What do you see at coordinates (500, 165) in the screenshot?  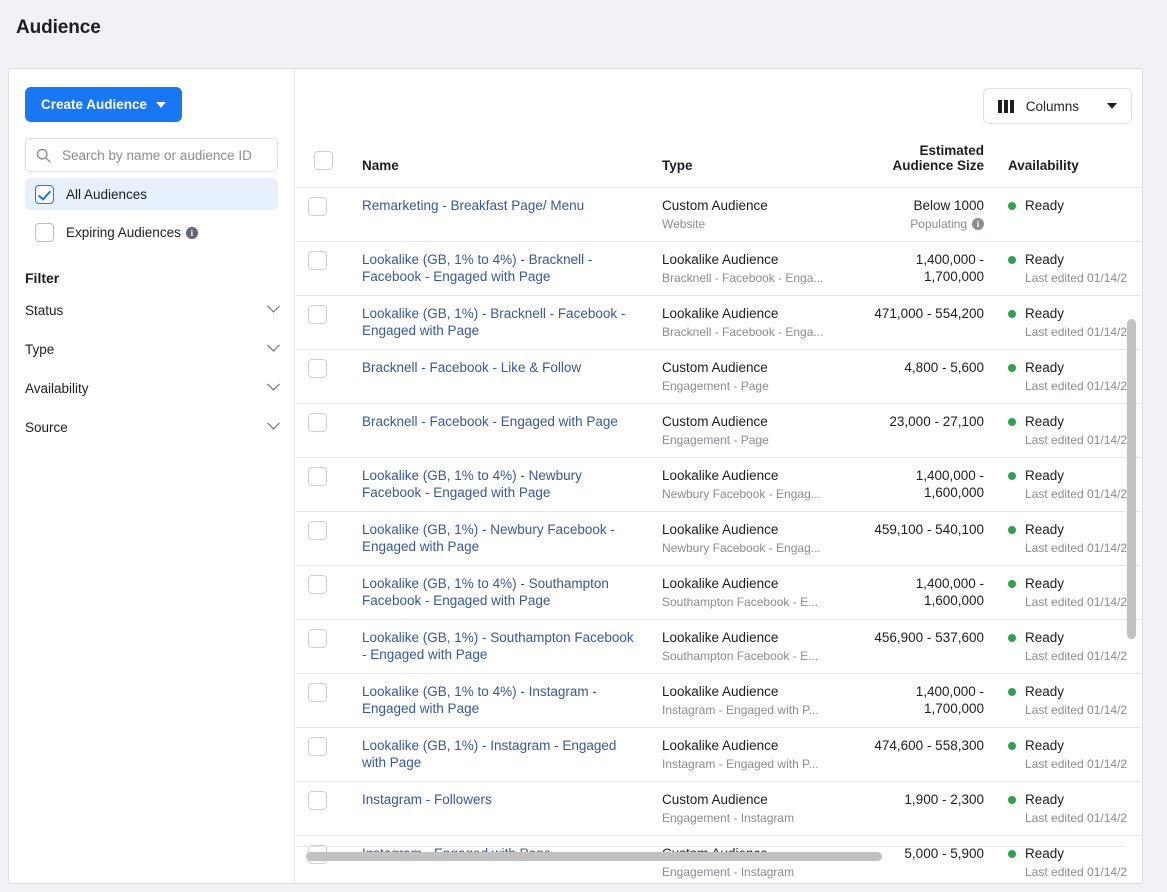 I see `header-name: Name` at bounding box center [500, 165].